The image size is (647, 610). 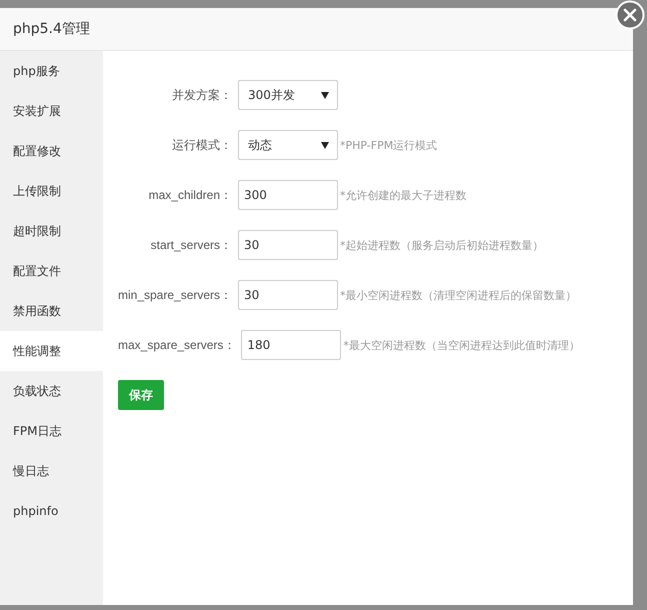 I want to click on field-label: start_servers：, so click(x=191, y=245).